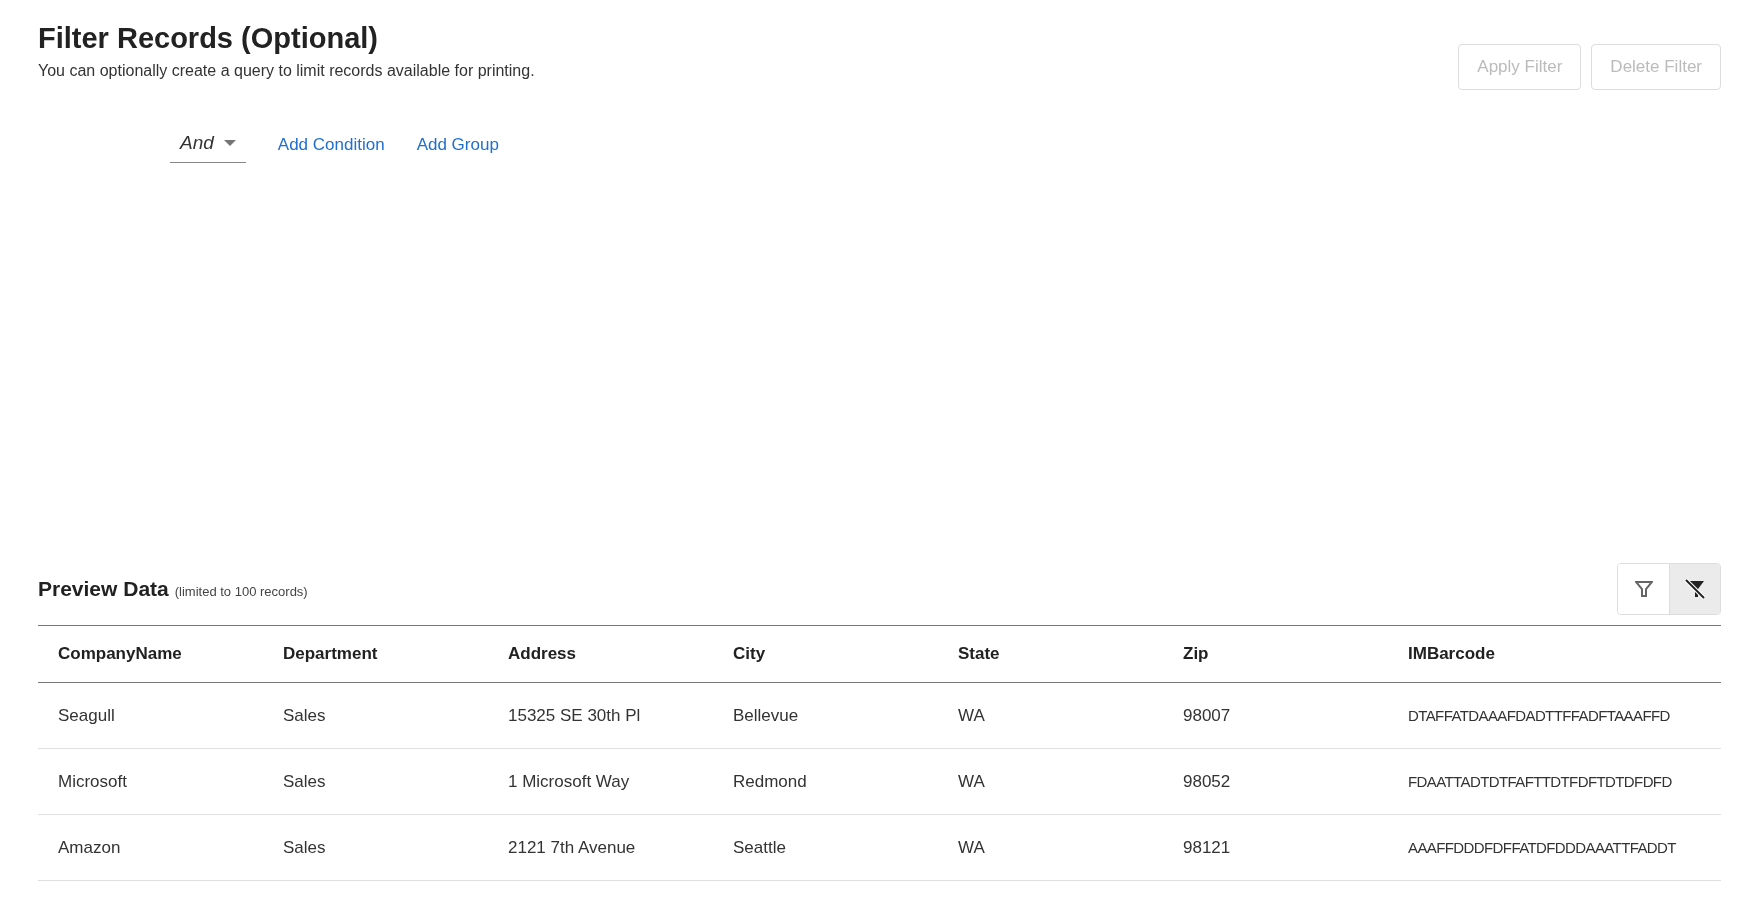 The image size is (1756, 911). What do you see at coordinates (1554, 847) in the screenshot?
I see `table-cell: AAAFFDDDFDFFATDFDDDAAATTFADDT` at bounding box center [1554, 847].